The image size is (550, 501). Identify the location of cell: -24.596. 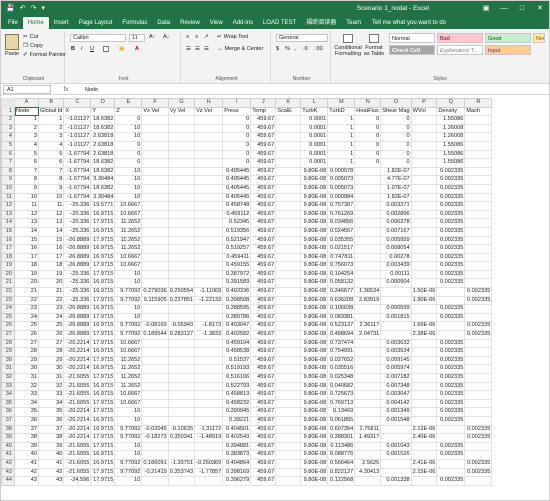
(77, 481).